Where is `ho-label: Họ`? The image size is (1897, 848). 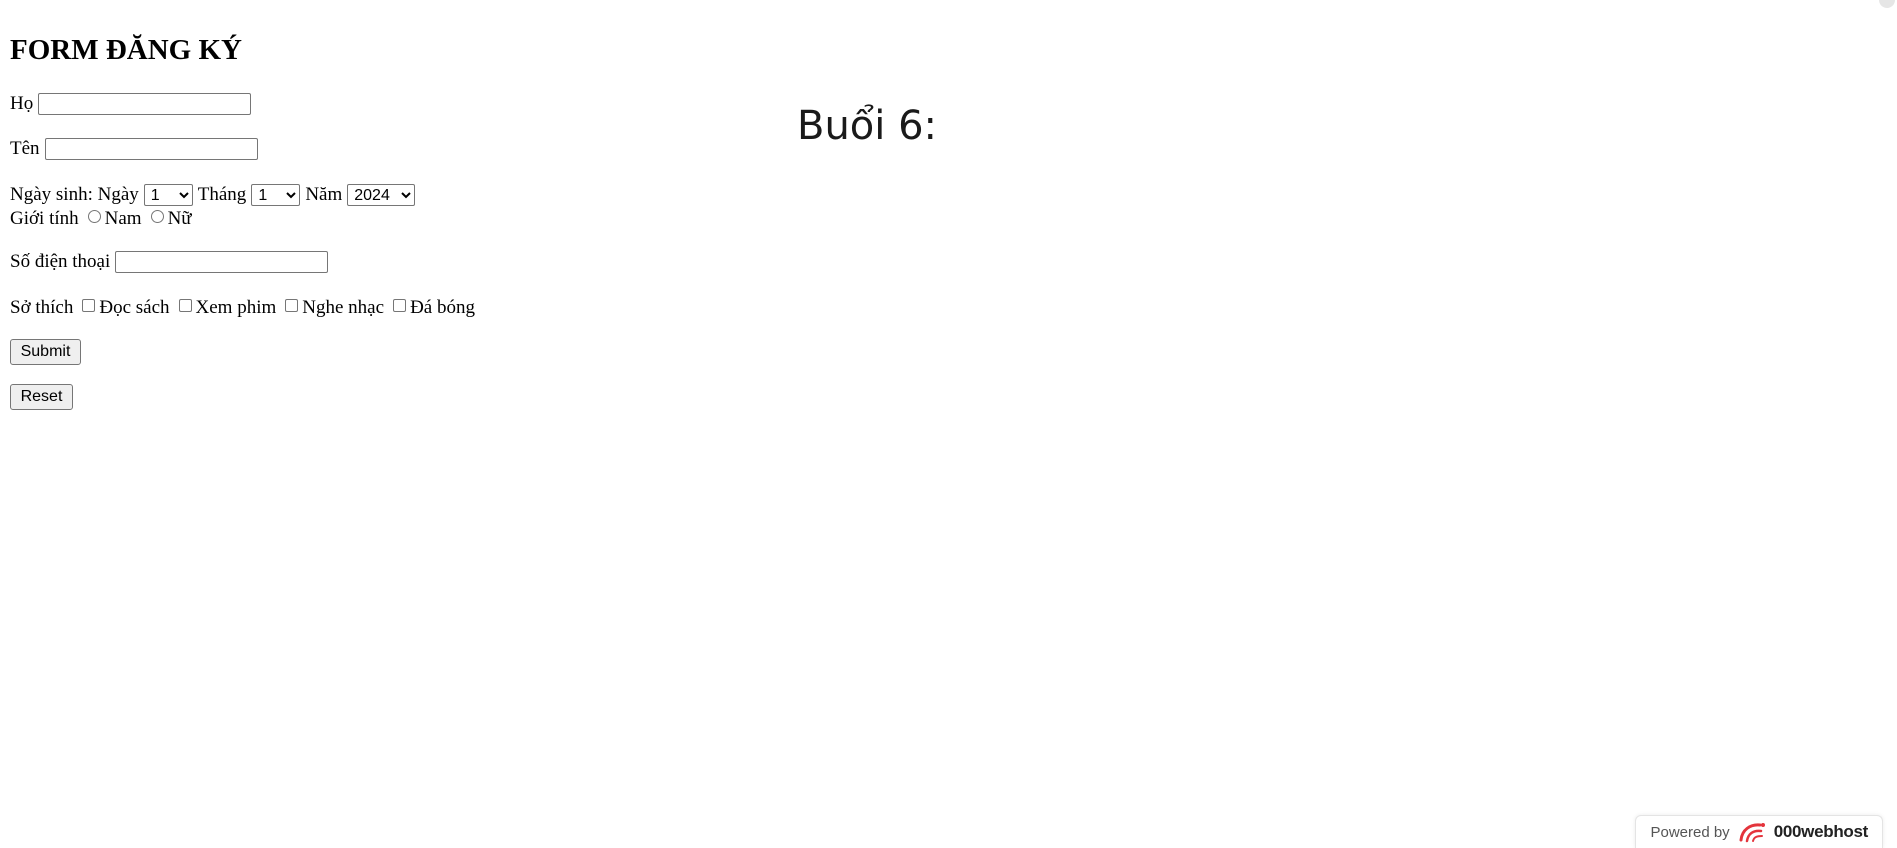
ho-label: Họ is located at coordinates (22, 104).